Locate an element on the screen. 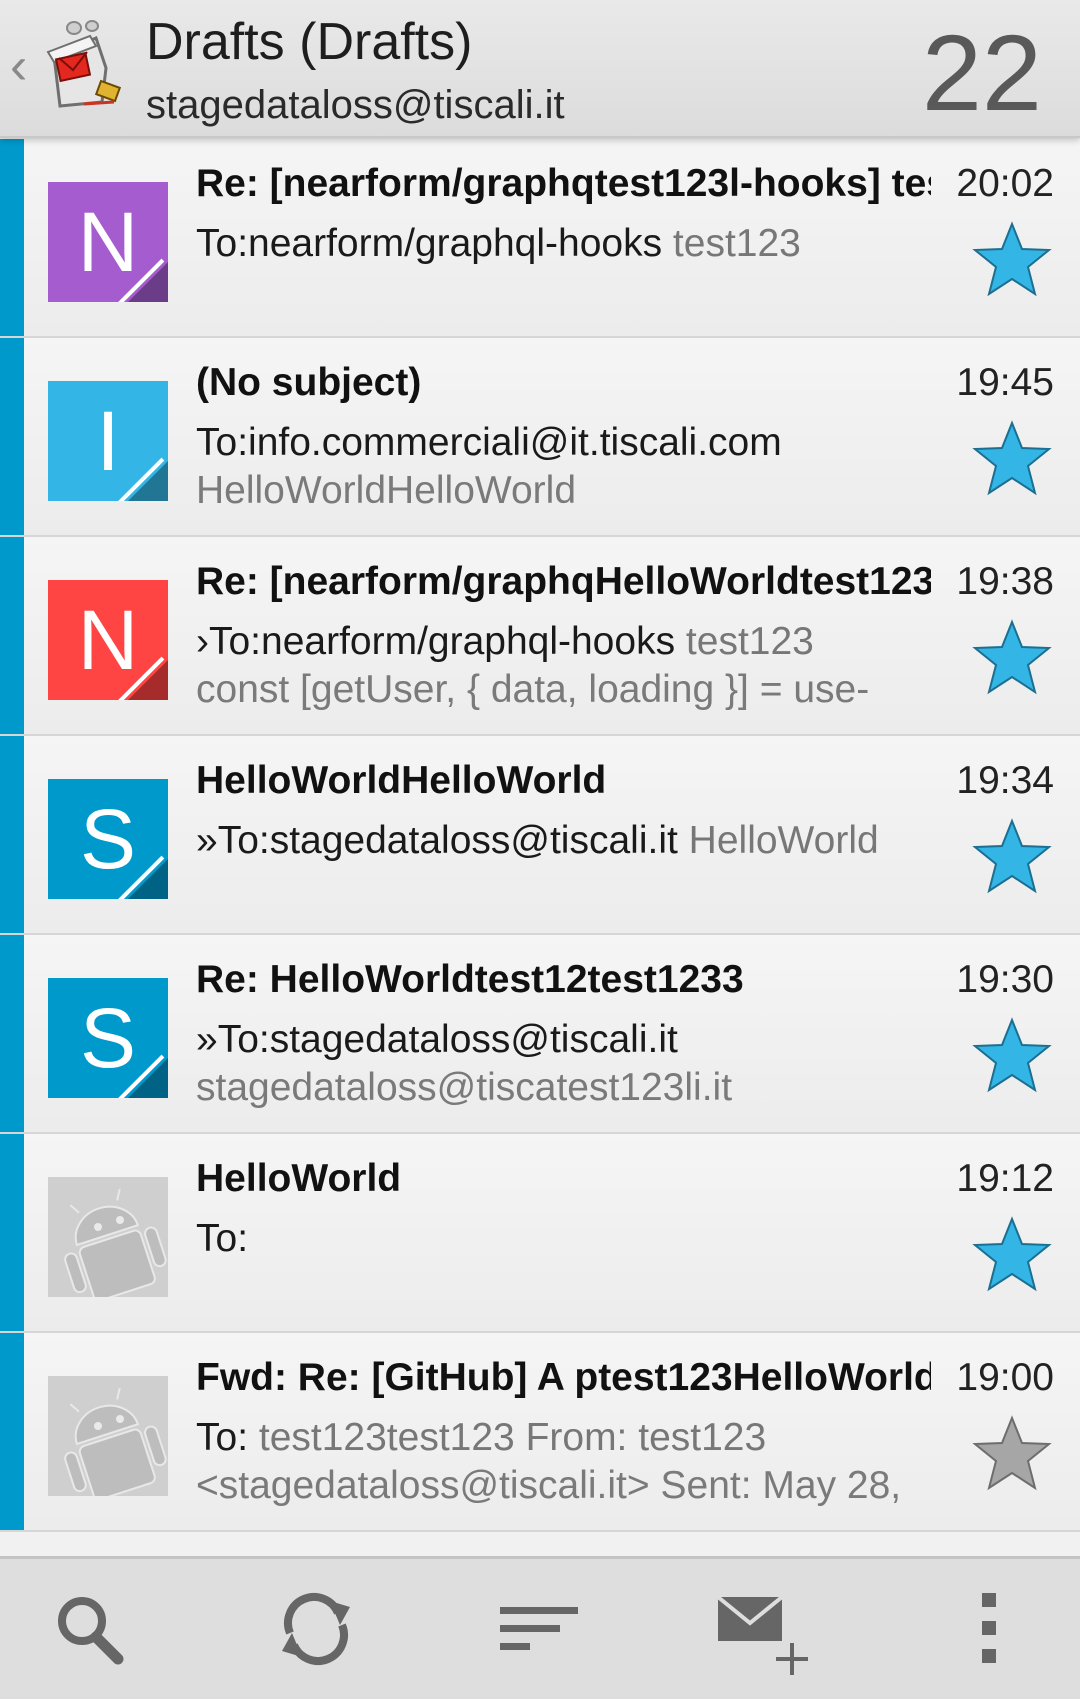 This screenshot has height=1699, width=1080. refresh-icon is located at coordinates (316, 1629).